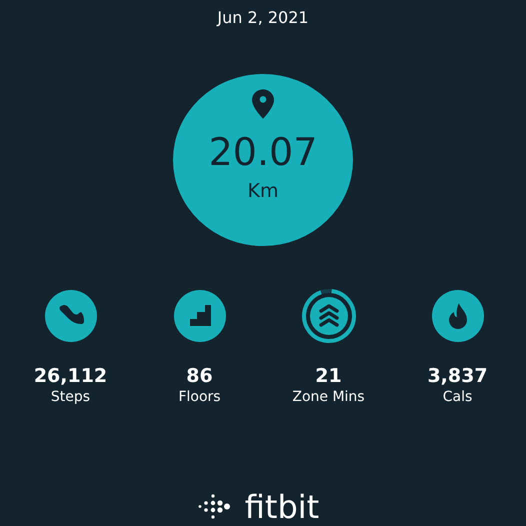 The image size is (526, 526). What do you see at coordinates (282, 507) in the screenshot?
I see `brand-name: fitbit` at bounding box center [282, 507].